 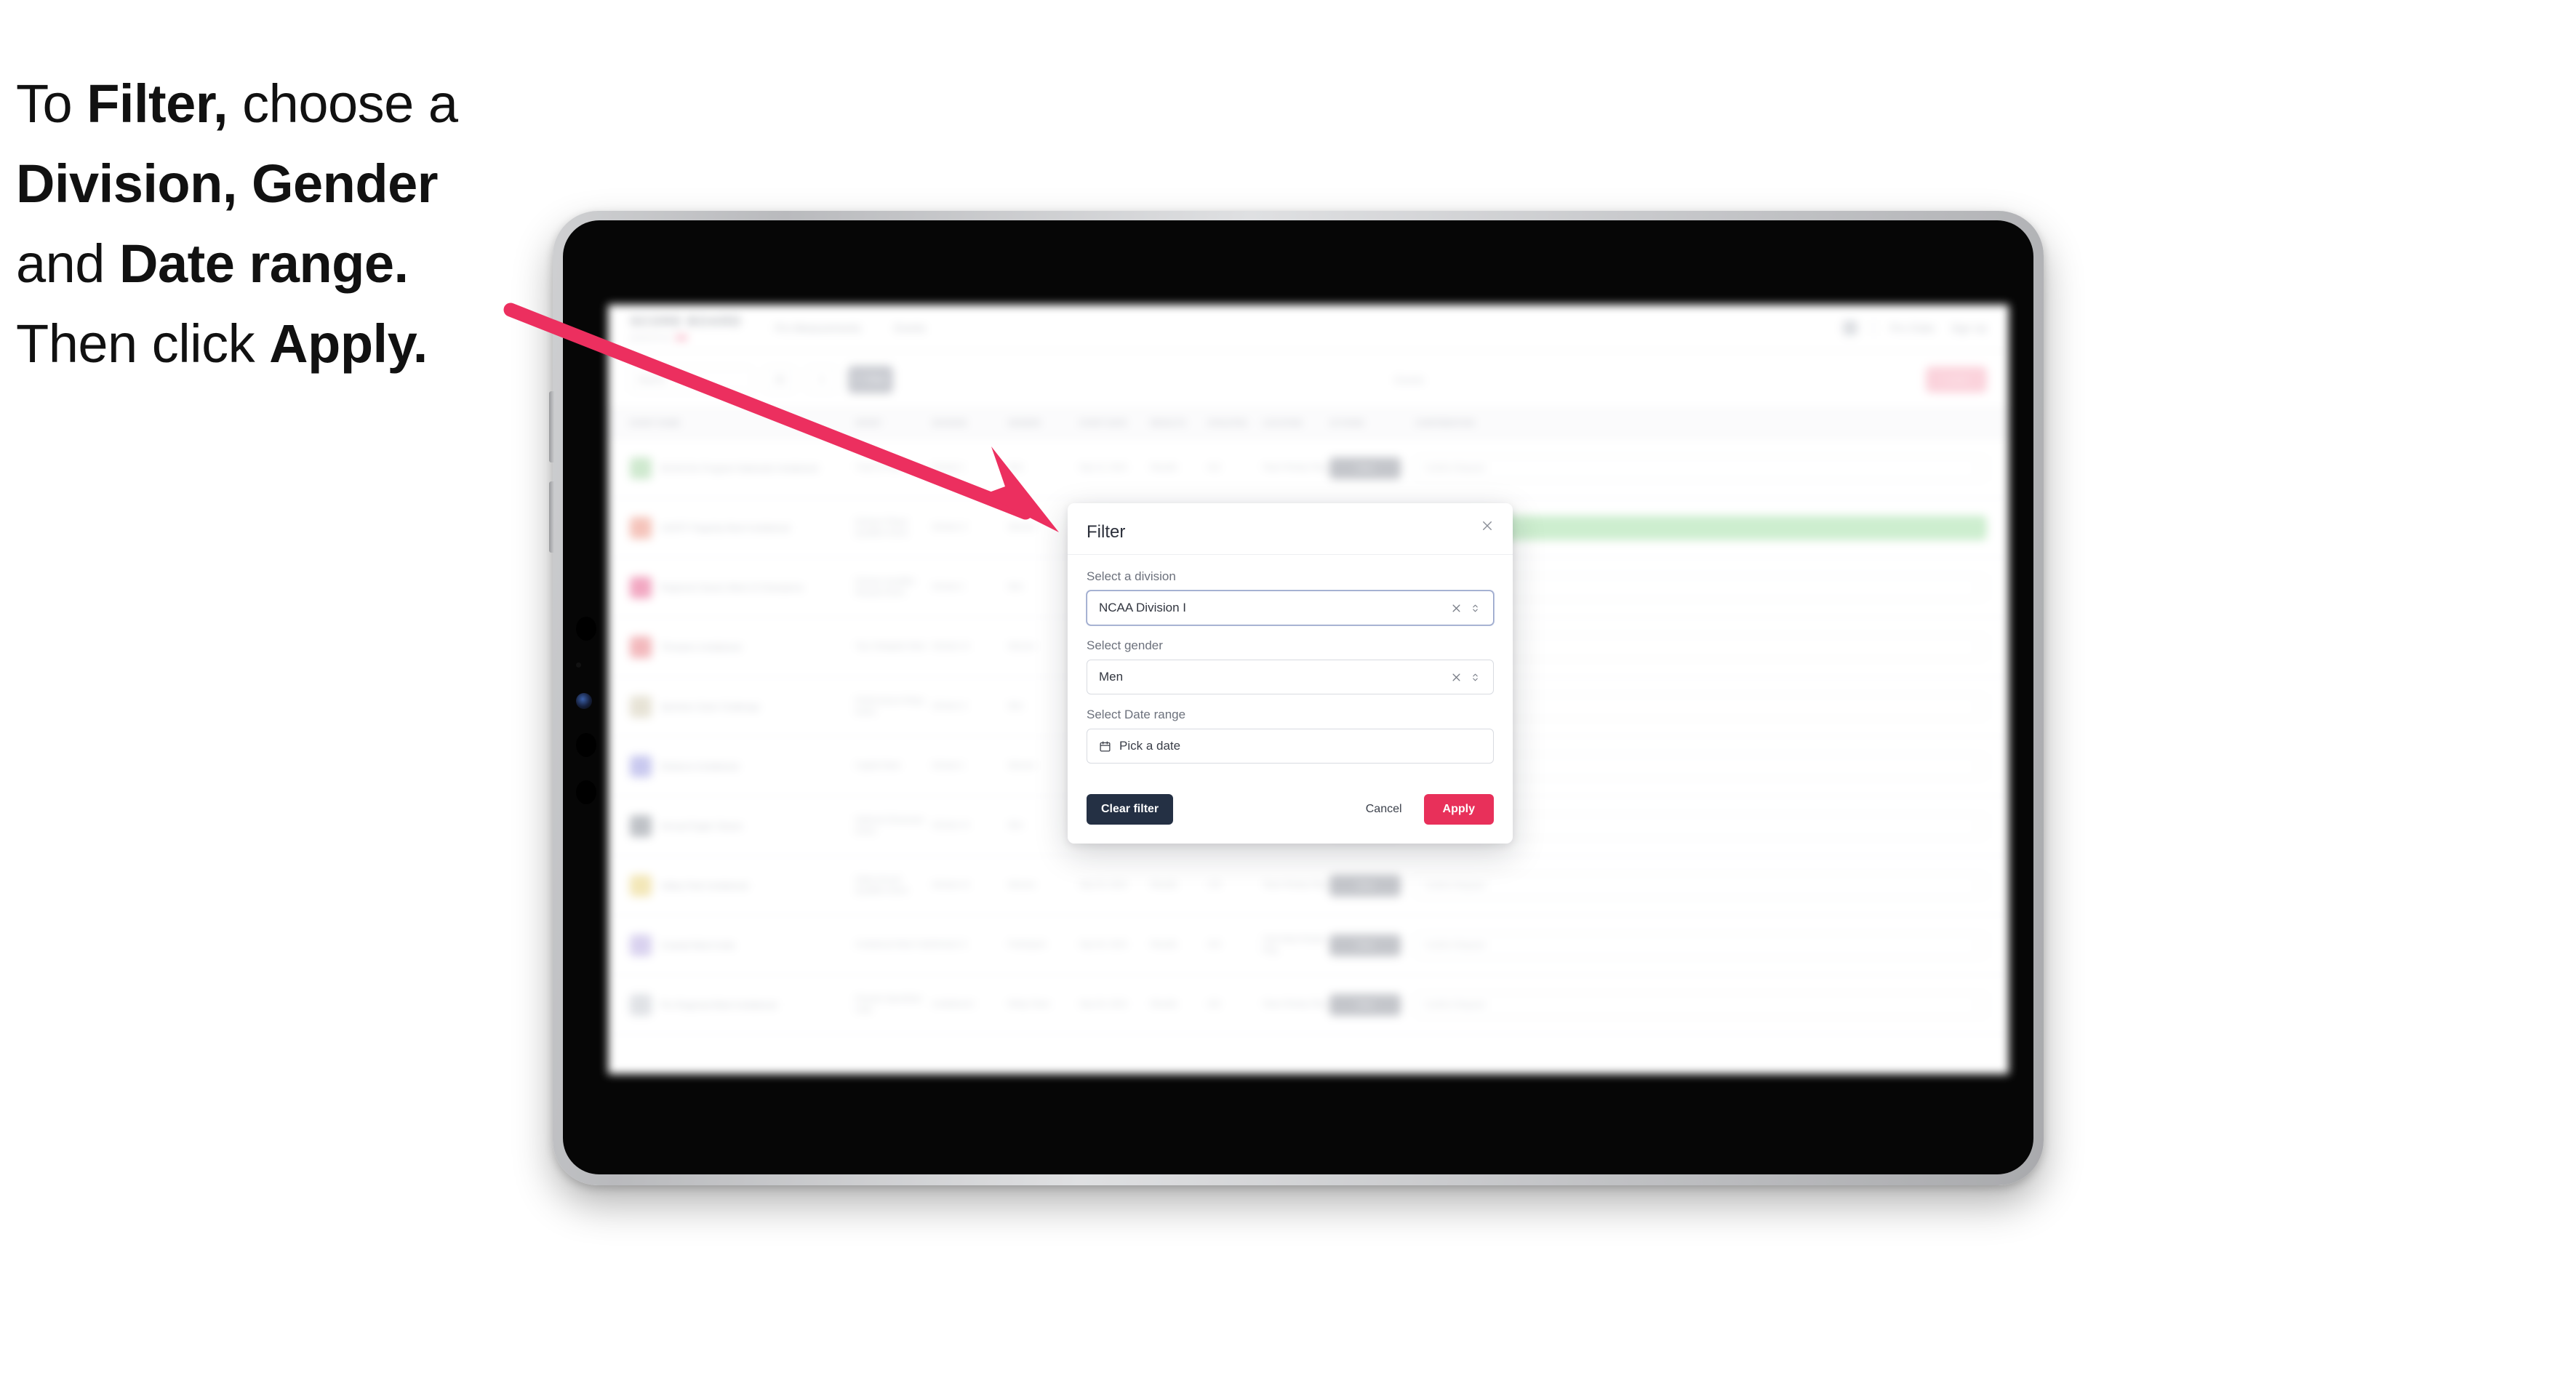 What do you see at coordinates (1956, 380) in the screenshot?
I see `login-button: Login` at bounding box center [1956, 380].